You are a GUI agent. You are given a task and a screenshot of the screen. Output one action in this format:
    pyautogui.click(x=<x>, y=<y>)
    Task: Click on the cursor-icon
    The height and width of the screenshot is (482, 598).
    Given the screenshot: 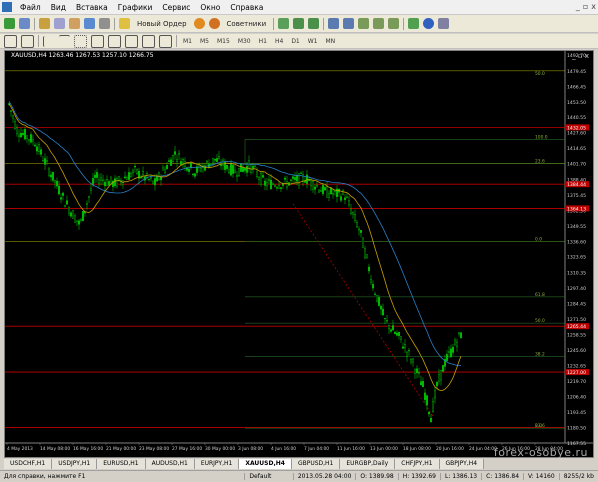 What is the action you would take?
    pyautogui.click(x=10, y=41)
    